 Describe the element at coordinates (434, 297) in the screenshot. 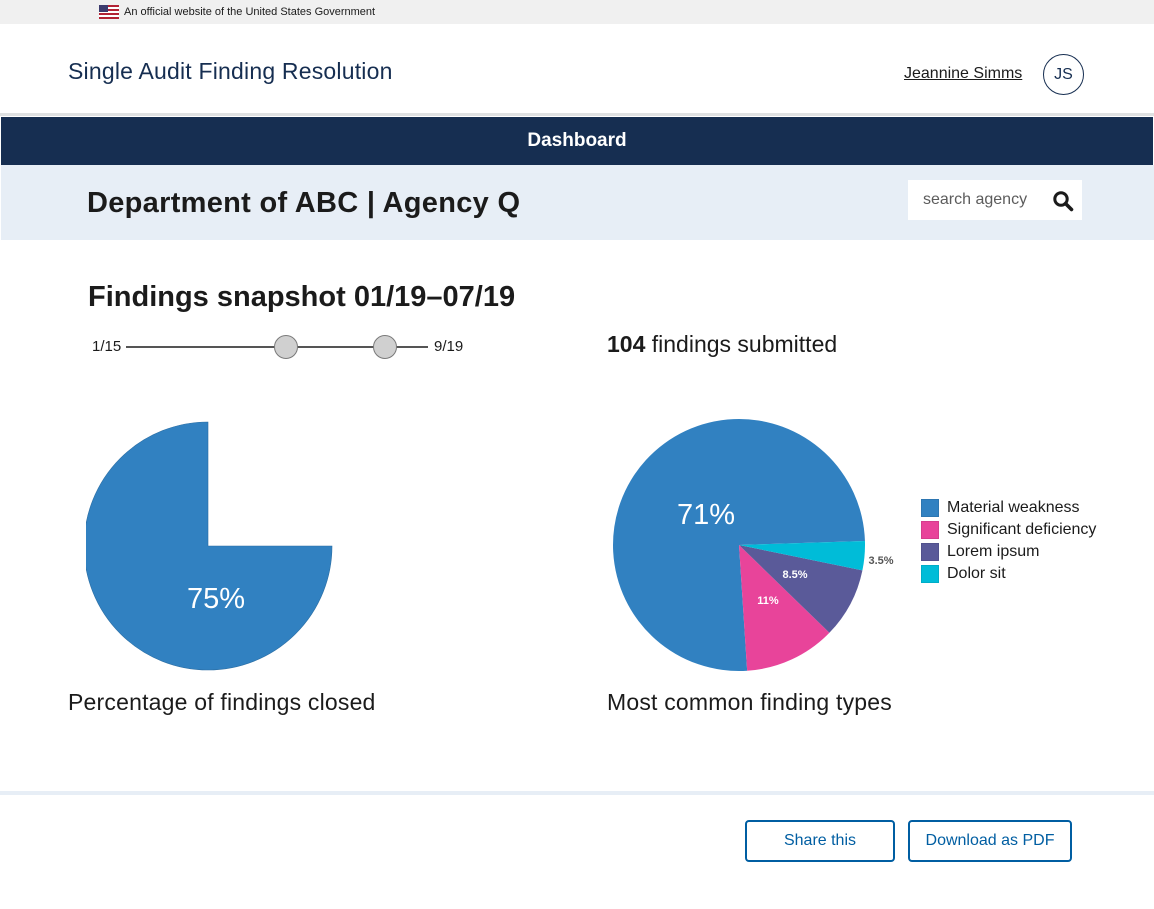

I see `snapshot-date-range: 01/19–07/19` at that location.